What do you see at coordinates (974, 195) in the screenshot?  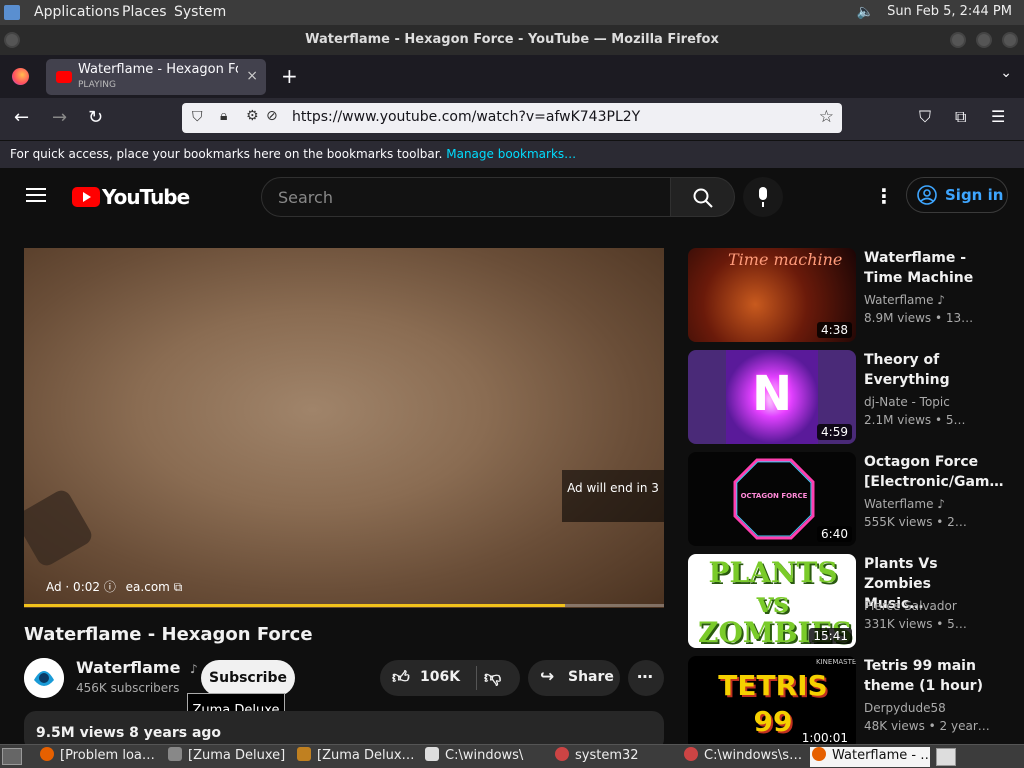 I see `sign-in-label: Sign in` at bounding box center [974, 195].